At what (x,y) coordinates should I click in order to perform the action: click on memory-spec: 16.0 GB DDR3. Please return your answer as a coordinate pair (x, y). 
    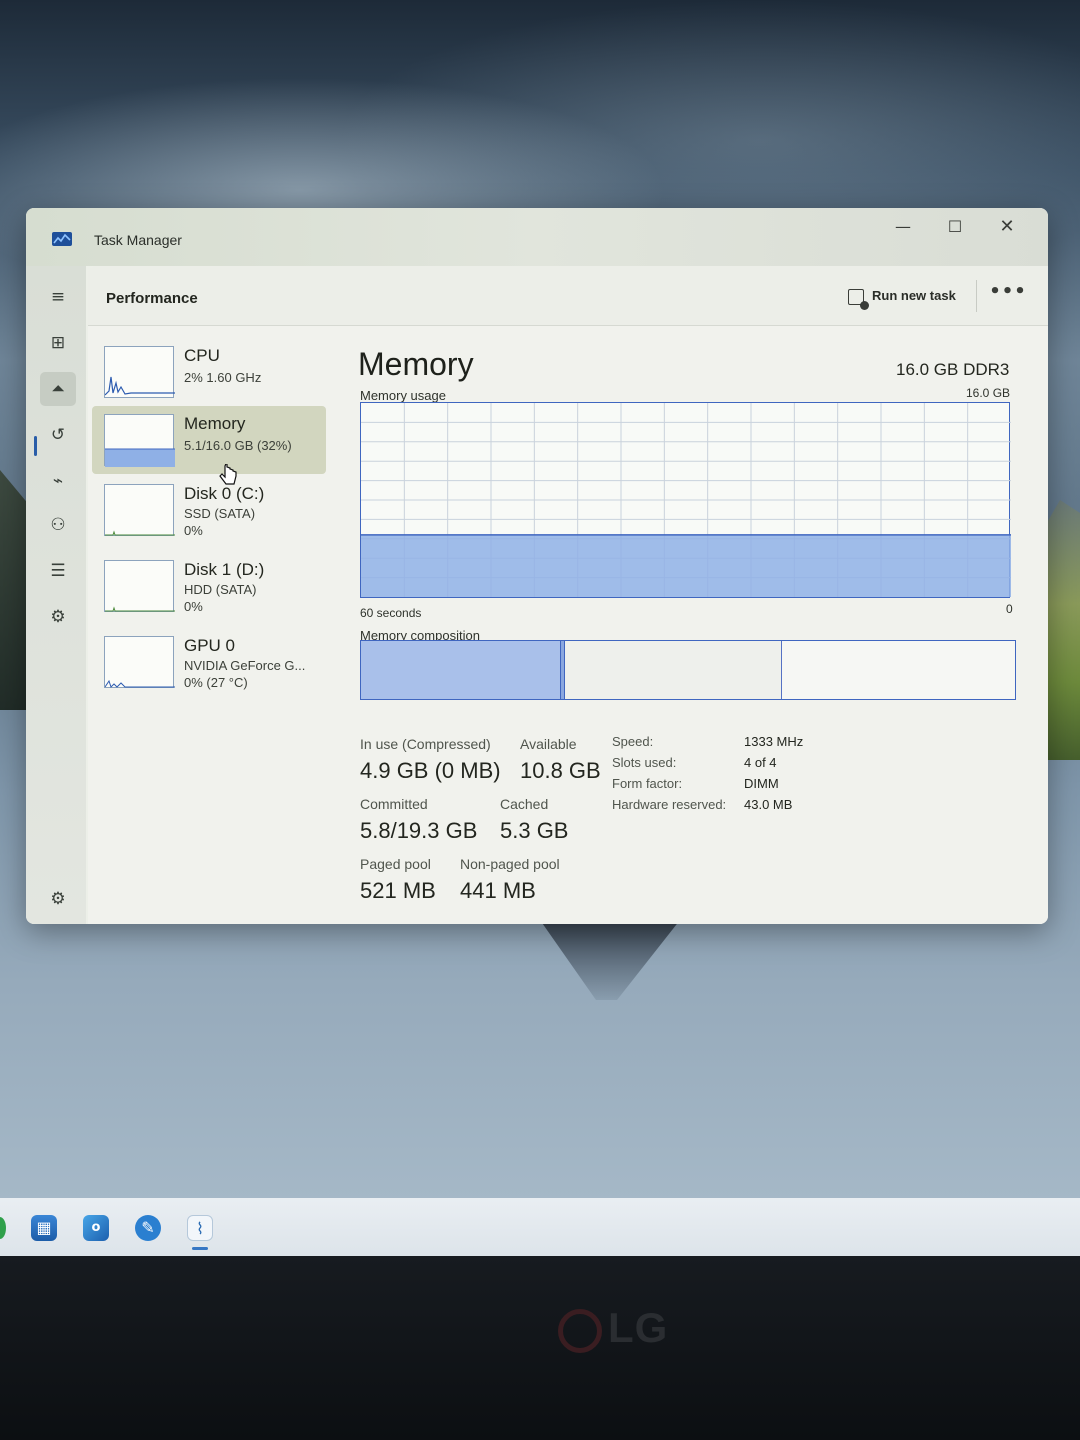
    Looking at the image, I should click on (953, 369).